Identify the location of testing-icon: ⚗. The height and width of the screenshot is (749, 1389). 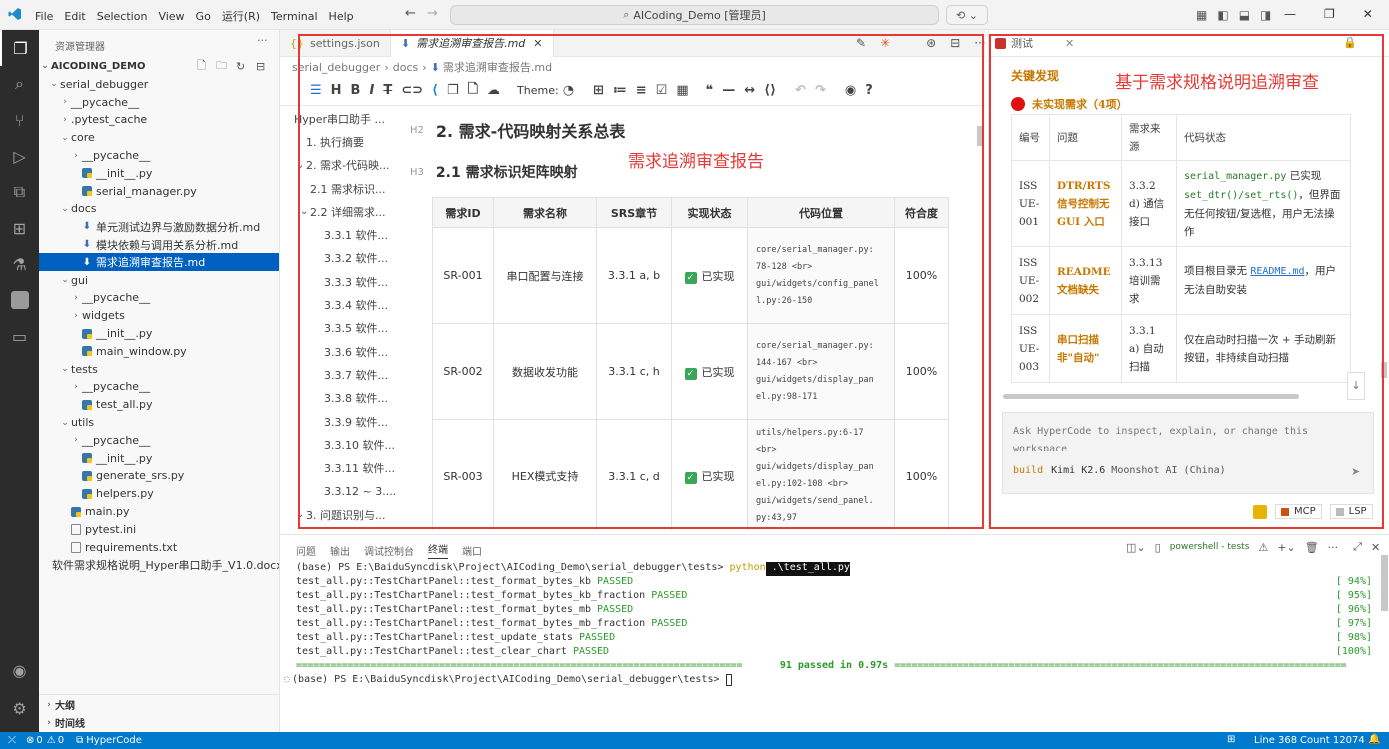
(19, 264).